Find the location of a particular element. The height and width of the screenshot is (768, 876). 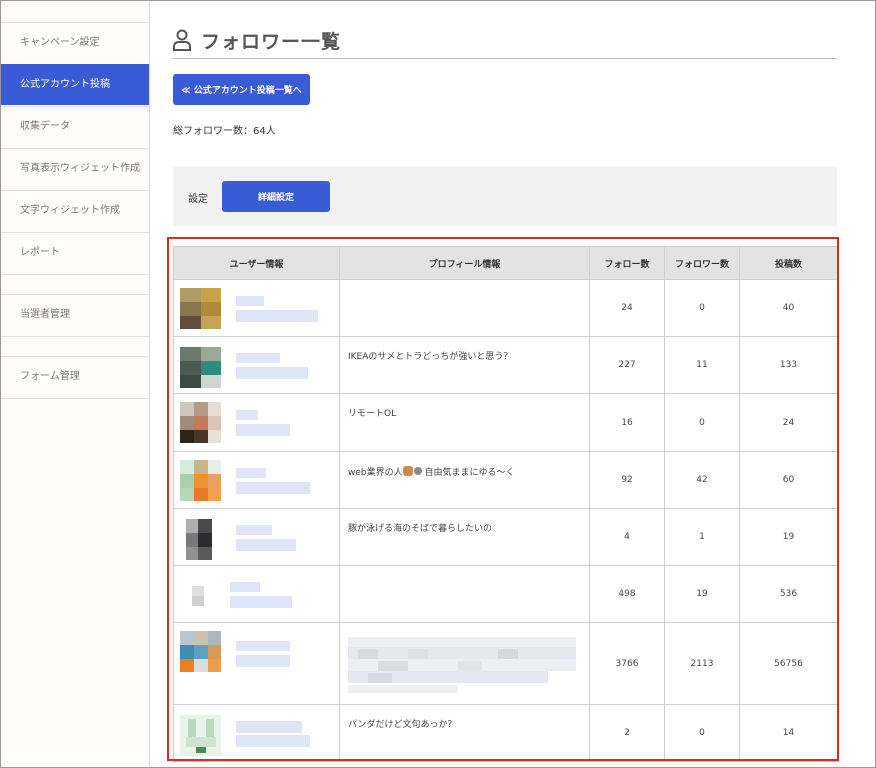

settings-panel: 設定 詳細設定 is located at coordinates (505, 196).